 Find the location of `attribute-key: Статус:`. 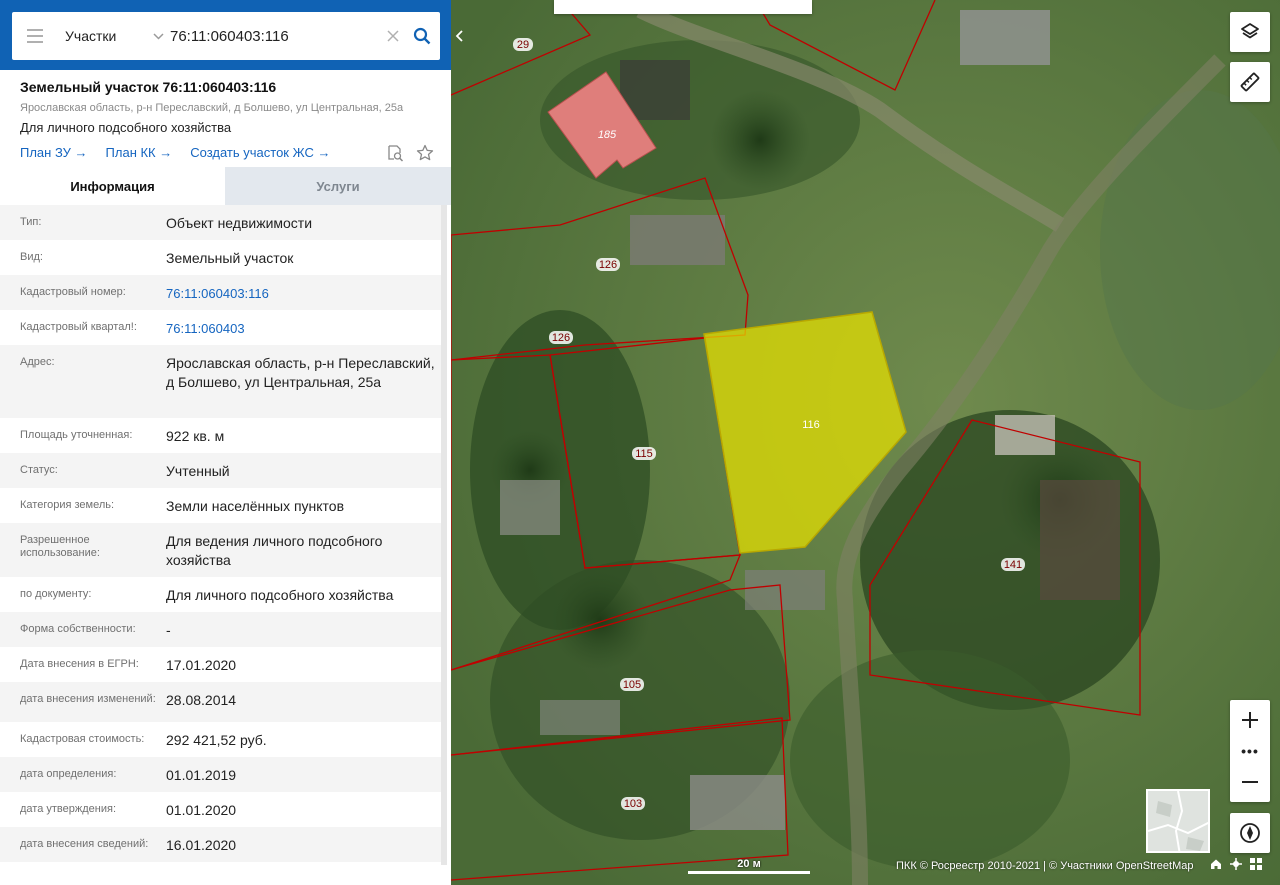

attribute-key: Статус: is located at coordinates (39, 470).